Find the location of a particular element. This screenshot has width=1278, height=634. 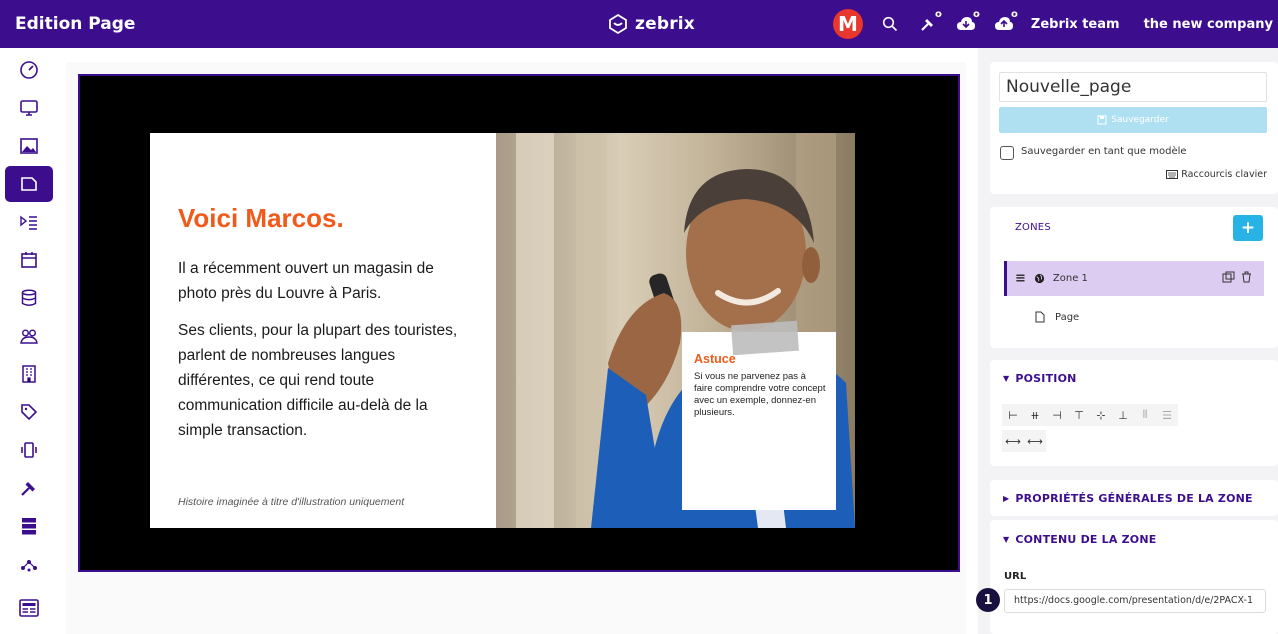

database-icon is located at coordinates (29, 297).